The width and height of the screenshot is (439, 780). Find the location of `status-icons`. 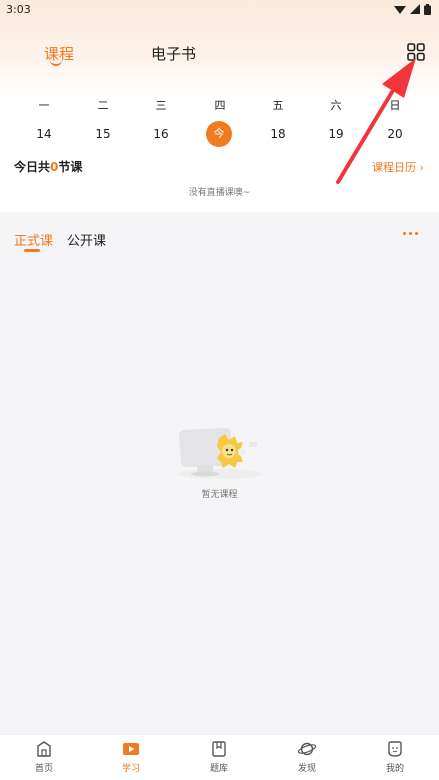

status-icons is located at coordinates (412, 9).